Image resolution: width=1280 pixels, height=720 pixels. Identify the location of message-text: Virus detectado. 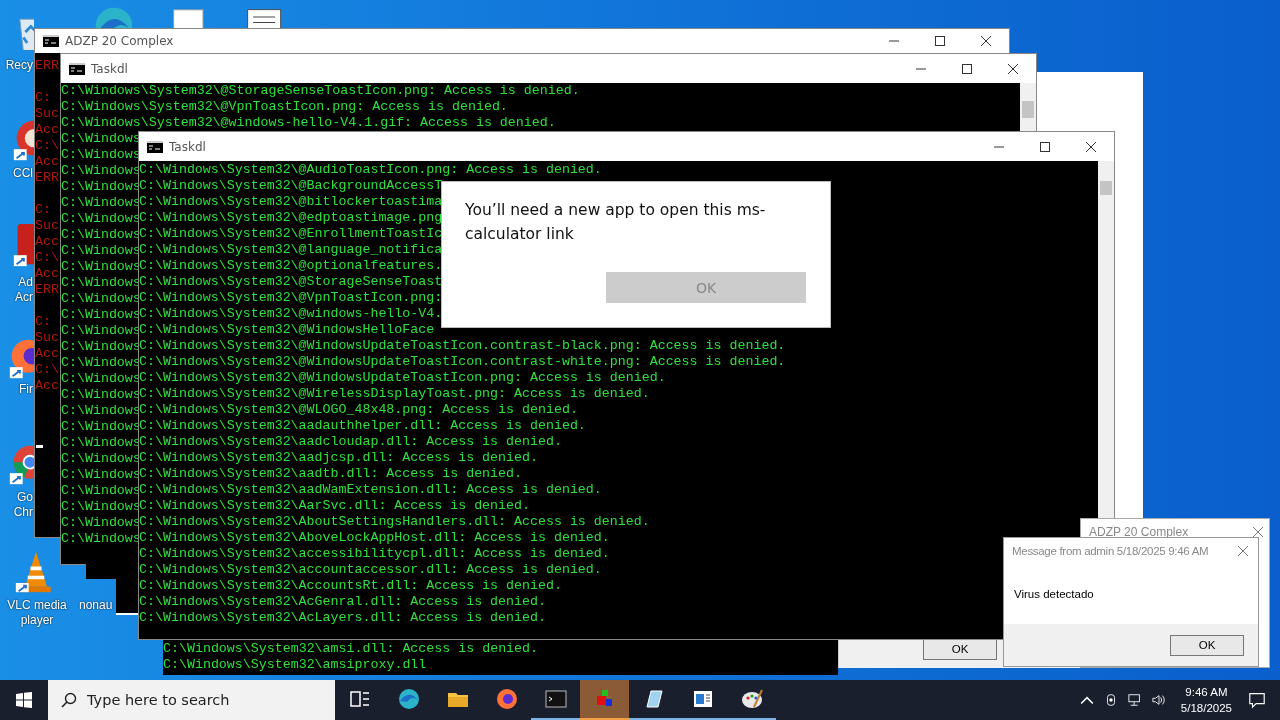
(1053, 593).